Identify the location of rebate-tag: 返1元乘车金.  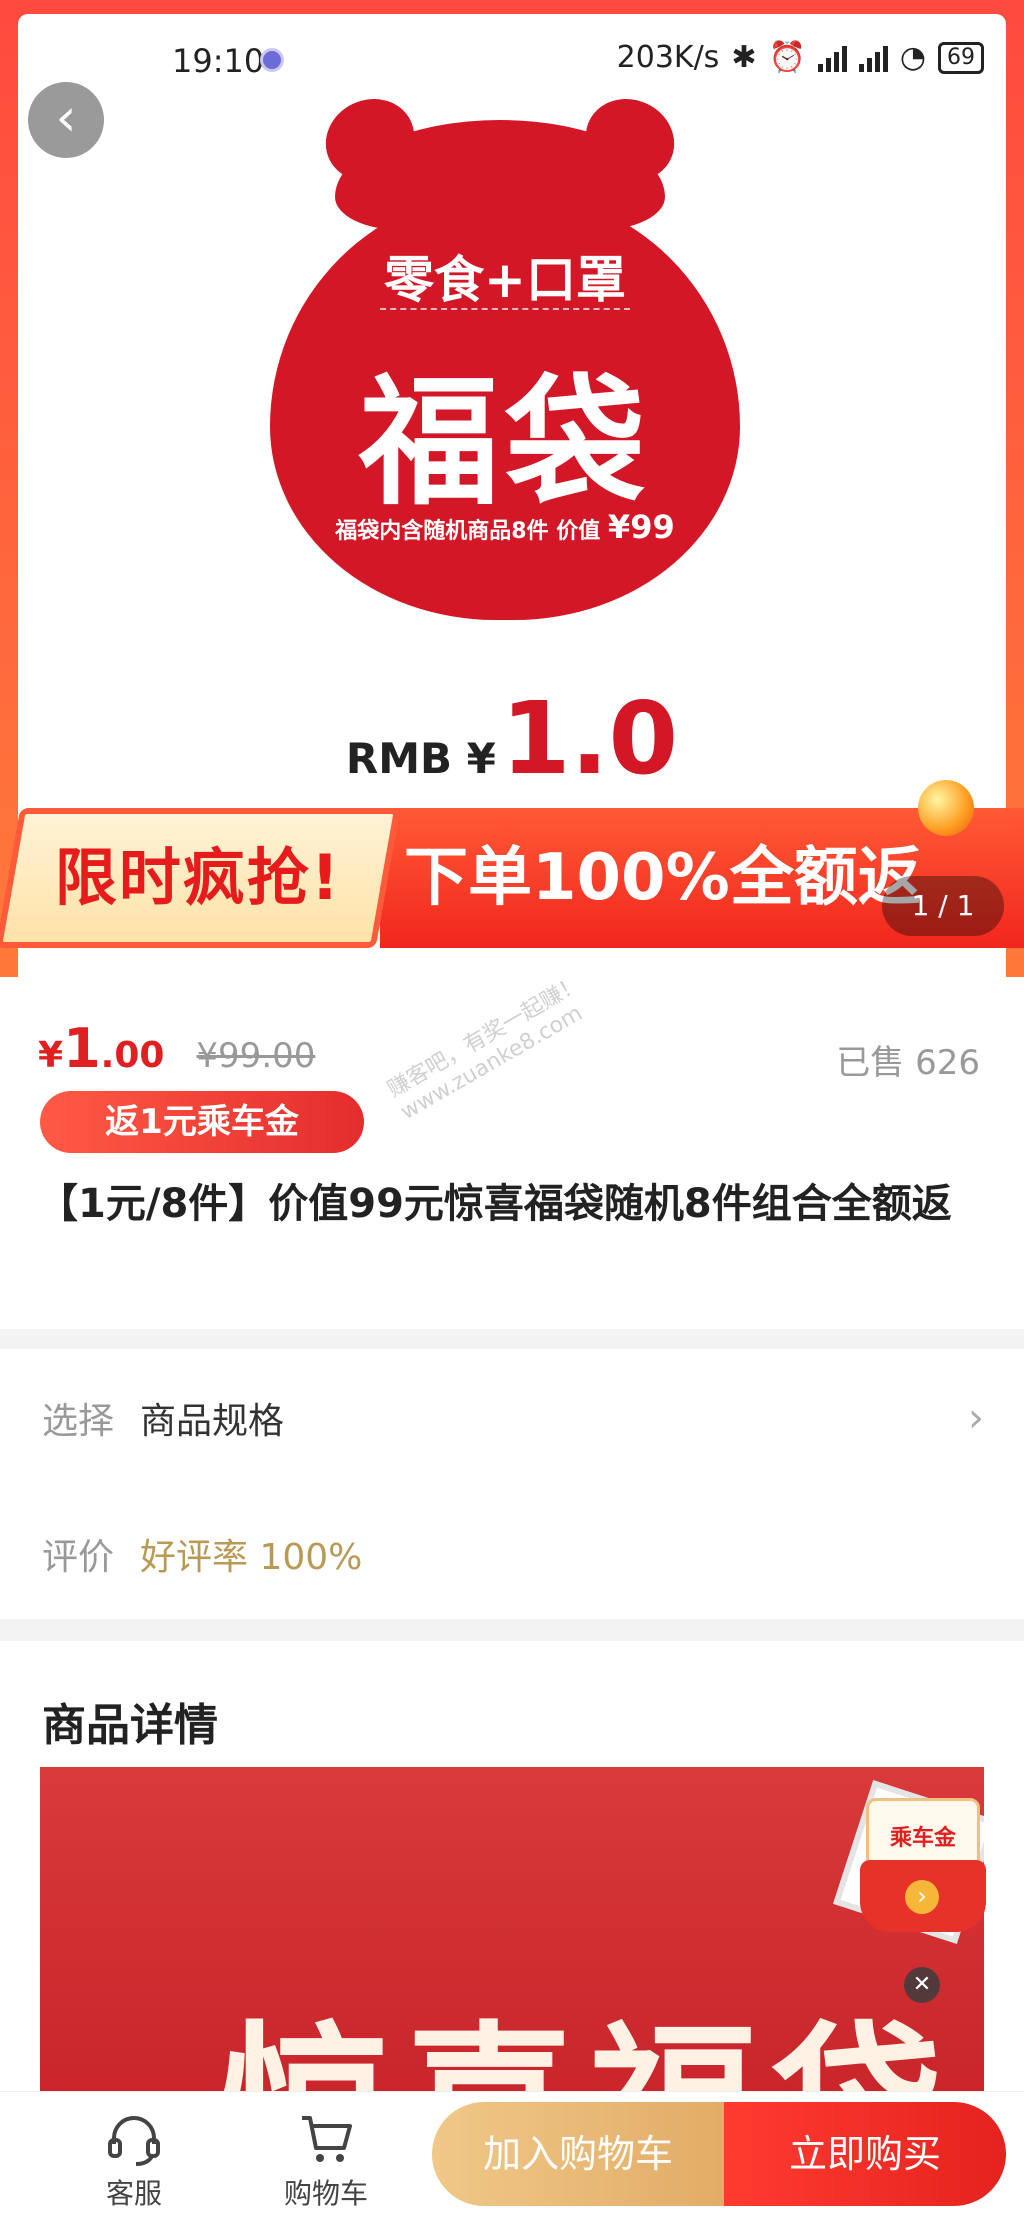
(202, 1122).